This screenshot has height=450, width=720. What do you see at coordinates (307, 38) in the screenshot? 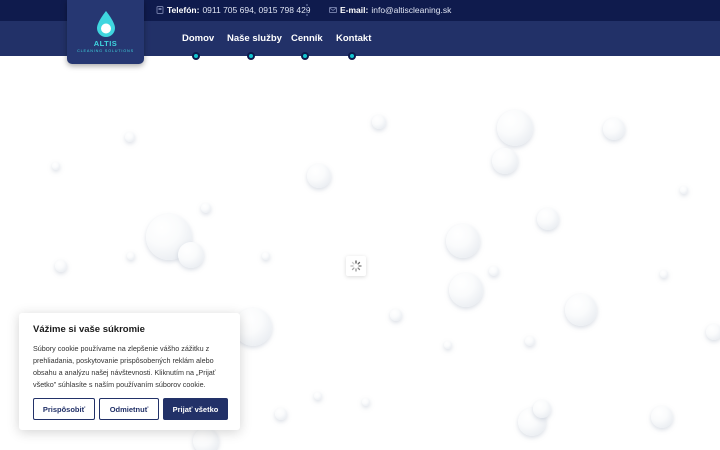
I see `nav-item-cennik: Cenník` at bounding box center [307, 38].